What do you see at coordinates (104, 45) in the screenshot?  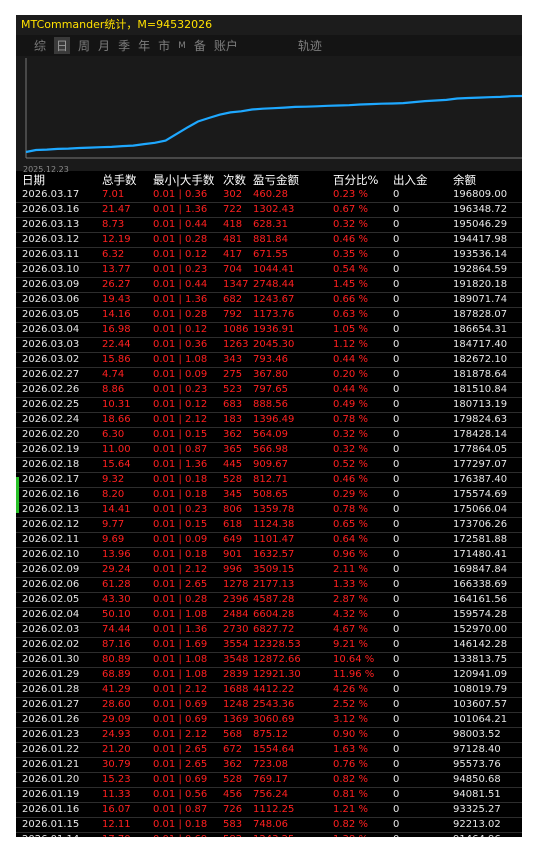 I see `tab-monthly: 月` at bounding box center [104, 45].